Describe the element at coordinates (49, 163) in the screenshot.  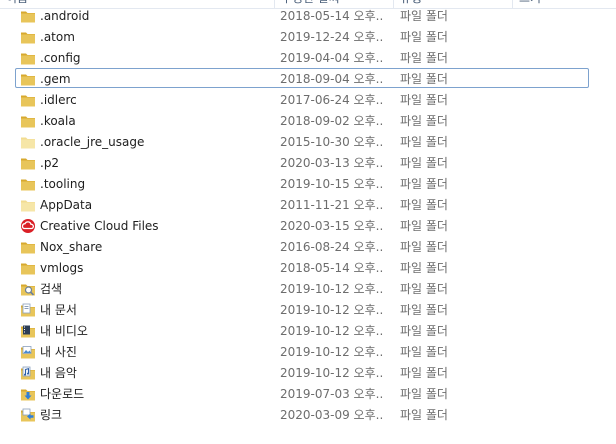
I see `file-name: .p2` at that location.